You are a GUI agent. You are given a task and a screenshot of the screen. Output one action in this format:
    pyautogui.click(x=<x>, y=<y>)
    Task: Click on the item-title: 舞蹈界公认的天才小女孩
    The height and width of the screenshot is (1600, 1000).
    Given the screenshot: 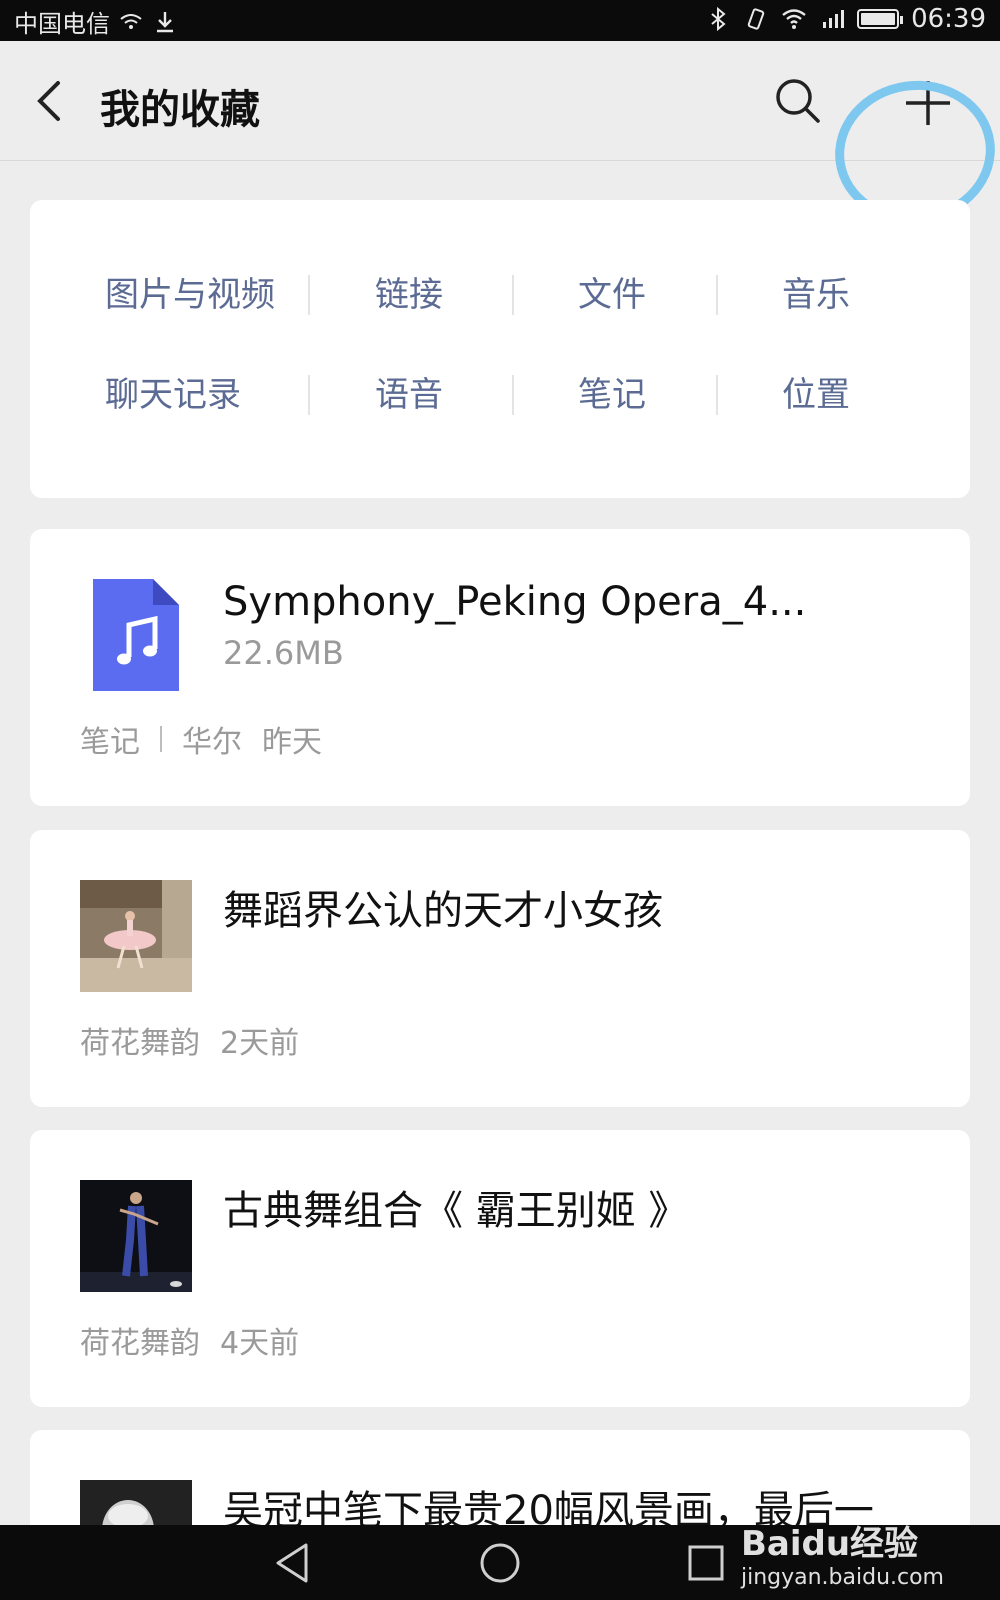 What is the action you would take?
    pyautogui.click(x=443, y=911)
    